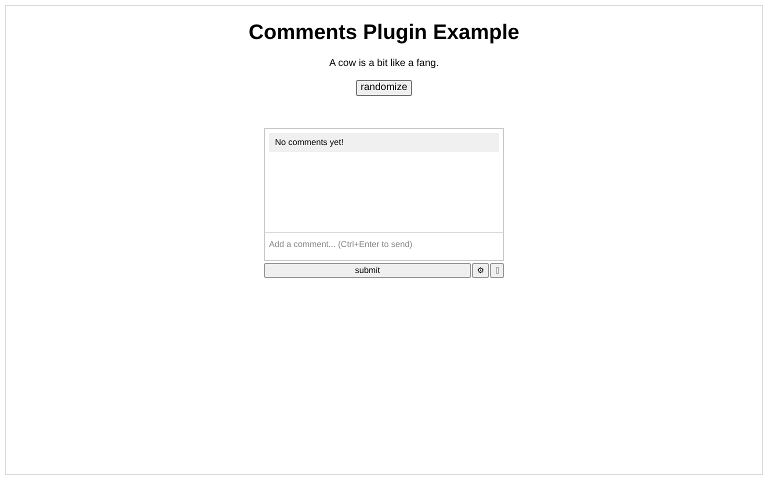  What do you see at coordinates (384, 64) in the screenshot?
I see `random-sentence: A cow is a bit like a fang.` at bounding box center [384, 64].